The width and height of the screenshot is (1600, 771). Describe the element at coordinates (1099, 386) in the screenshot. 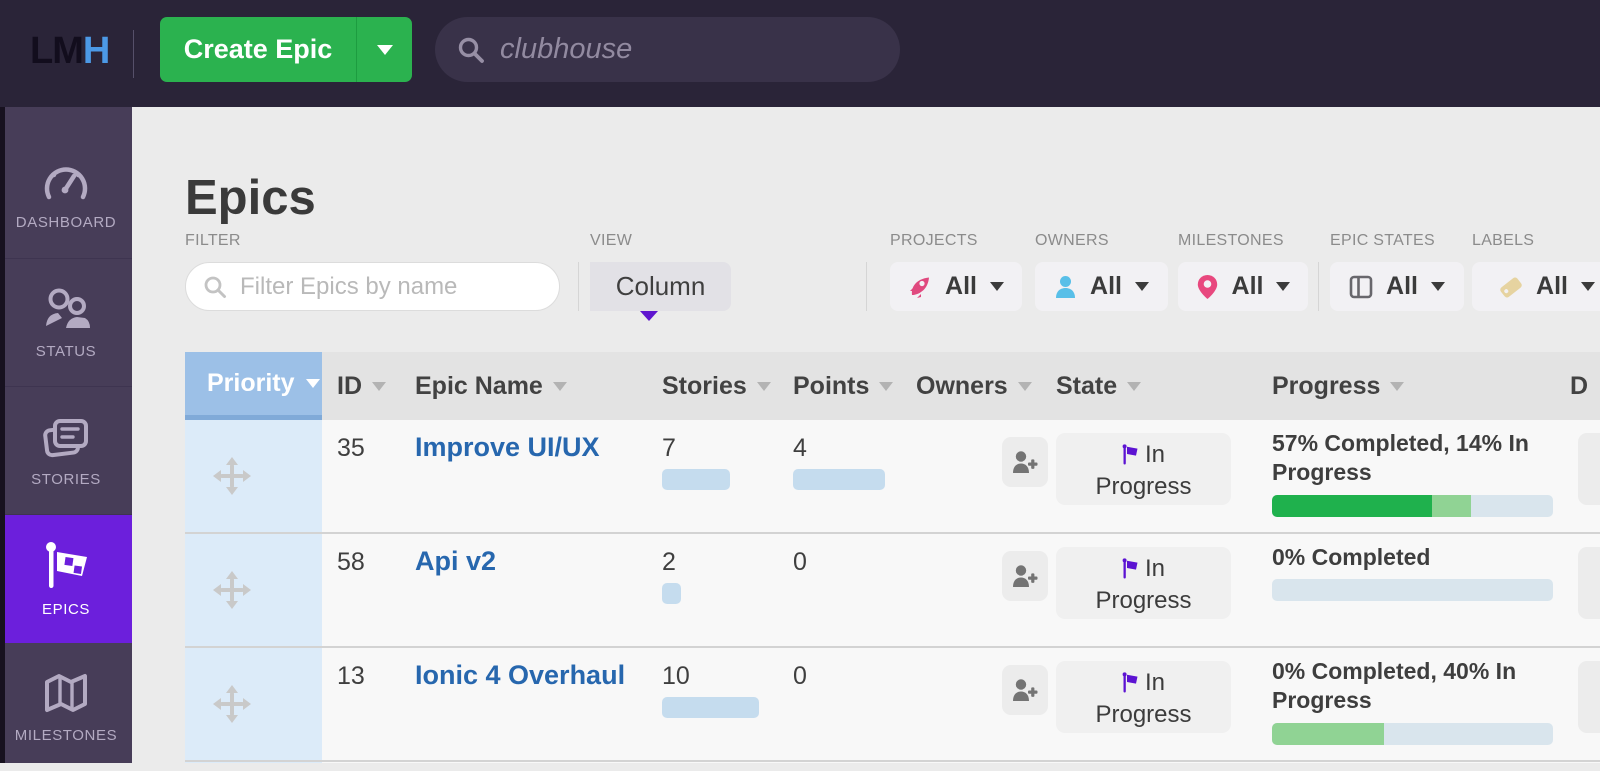

I see `column-header-state: State` at that location.